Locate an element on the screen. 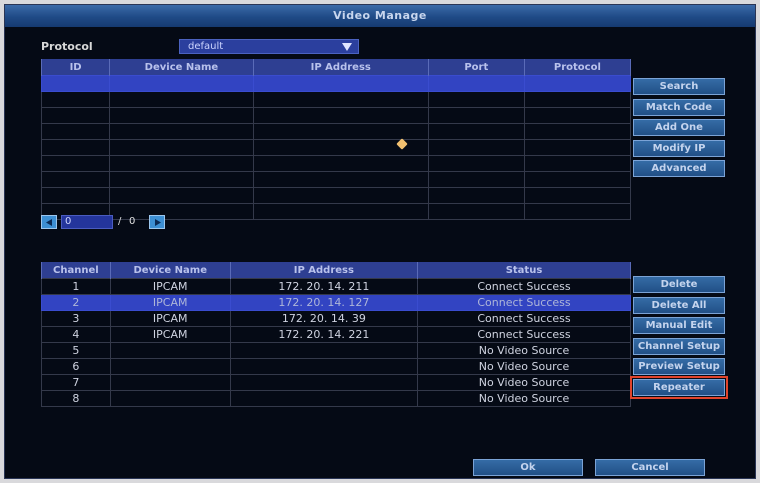  col-header-status: Status is located at coordinates (524, 270).